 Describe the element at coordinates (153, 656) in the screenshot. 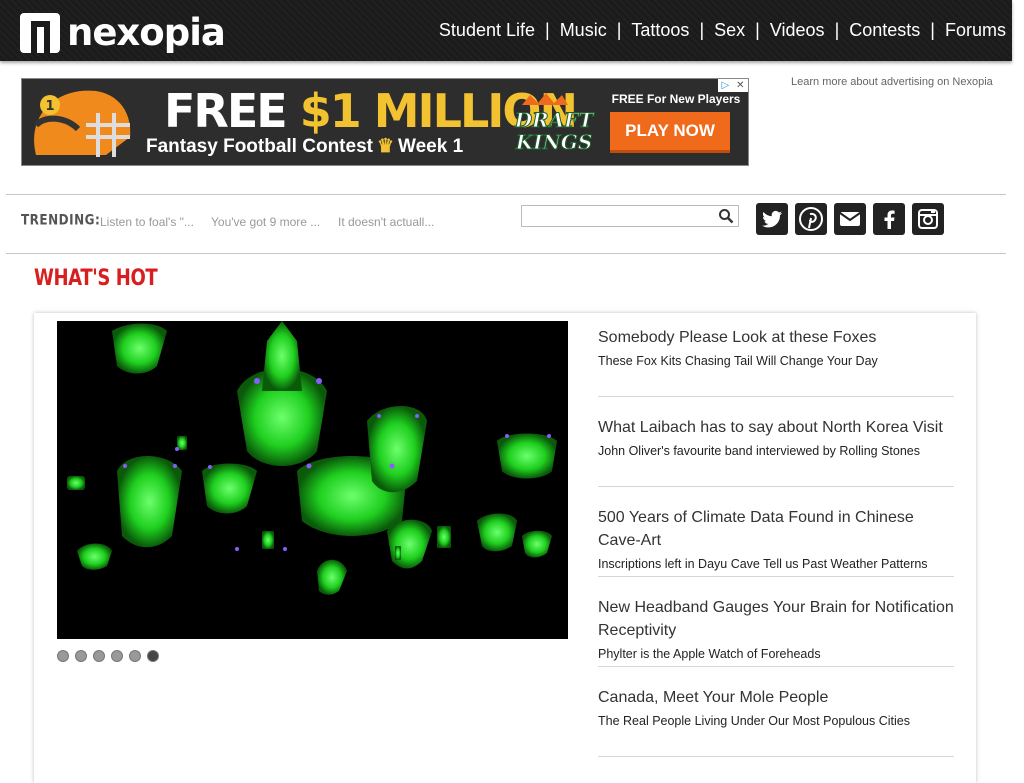

I see `slider-dot-active` at that location.